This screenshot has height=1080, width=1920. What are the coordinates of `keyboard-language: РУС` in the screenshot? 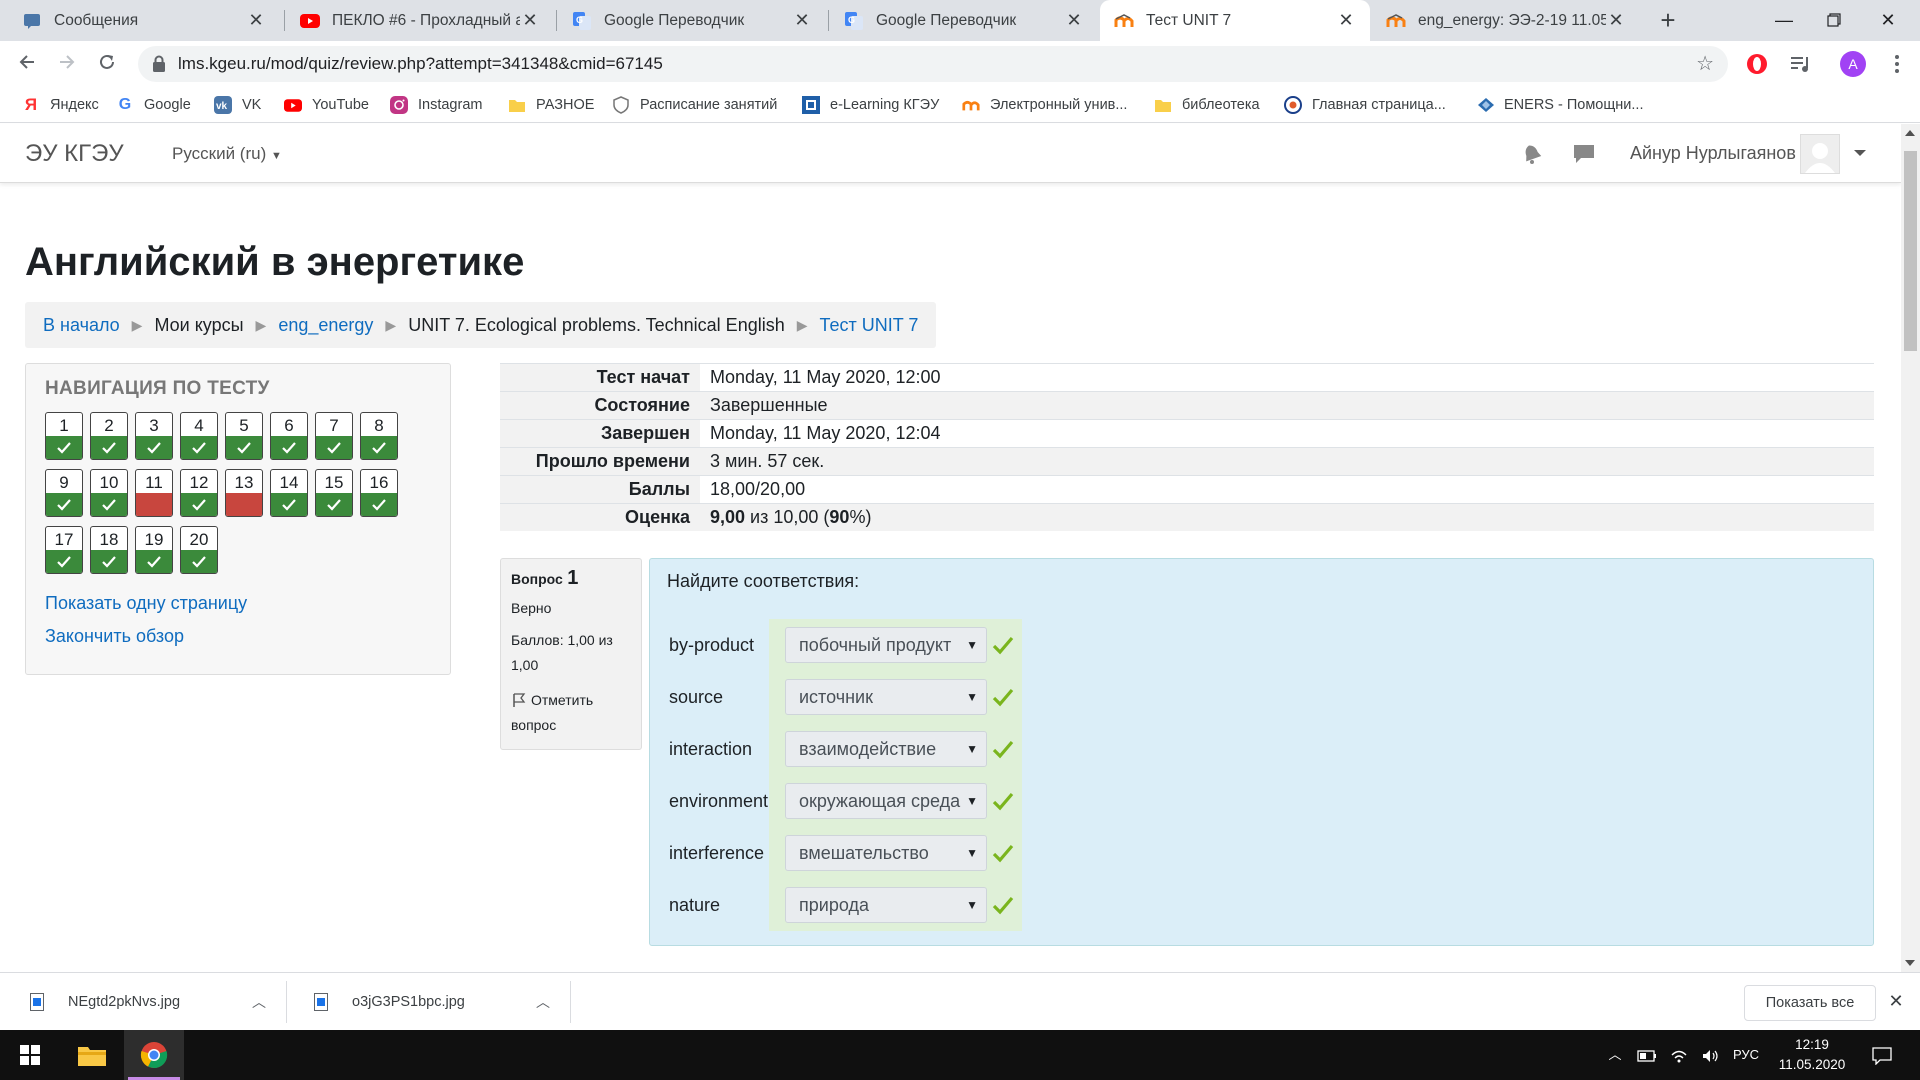 It's located at (1746, 1055).